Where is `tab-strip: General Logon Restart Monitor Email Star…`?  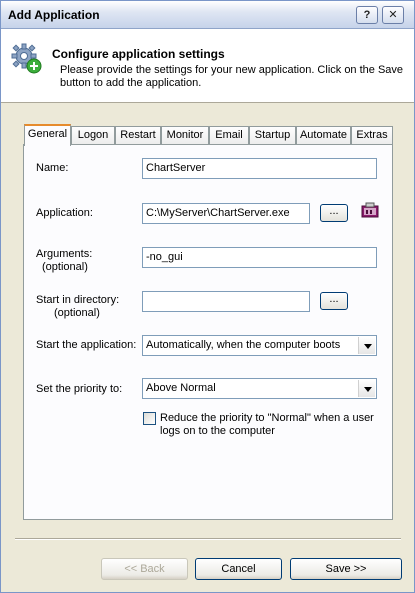 tab-strip: General Logon Restart Monitor Email Star… is located at coordinates (209, 135).